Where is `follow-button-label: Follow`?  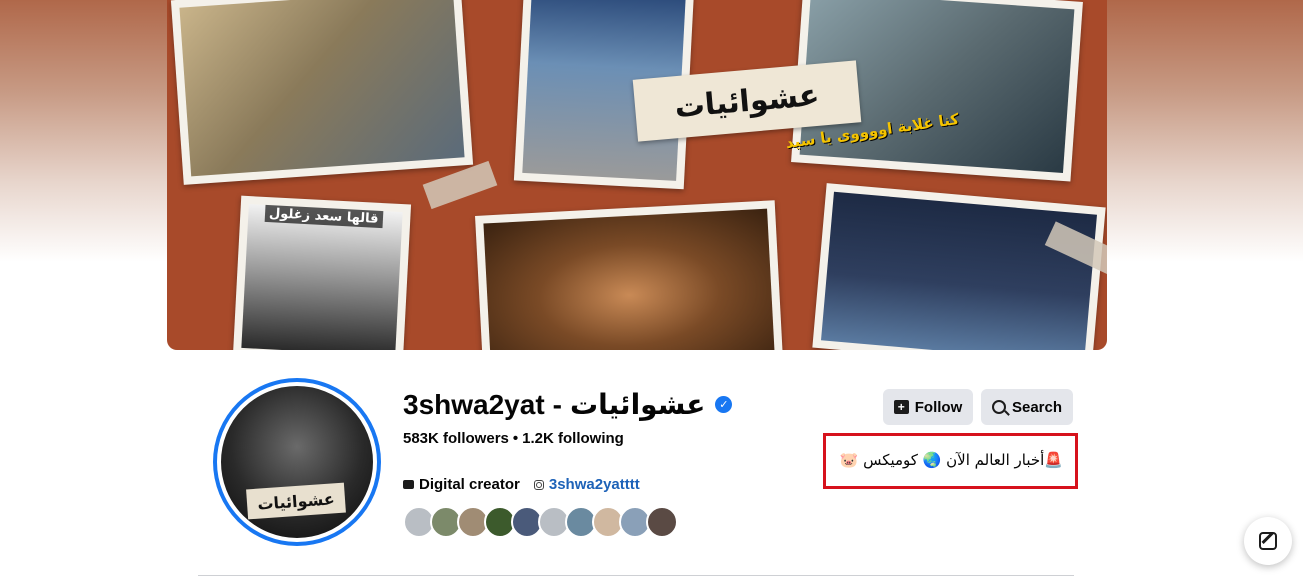
follow-button-label: Follow is located at coordinates (938, 407).